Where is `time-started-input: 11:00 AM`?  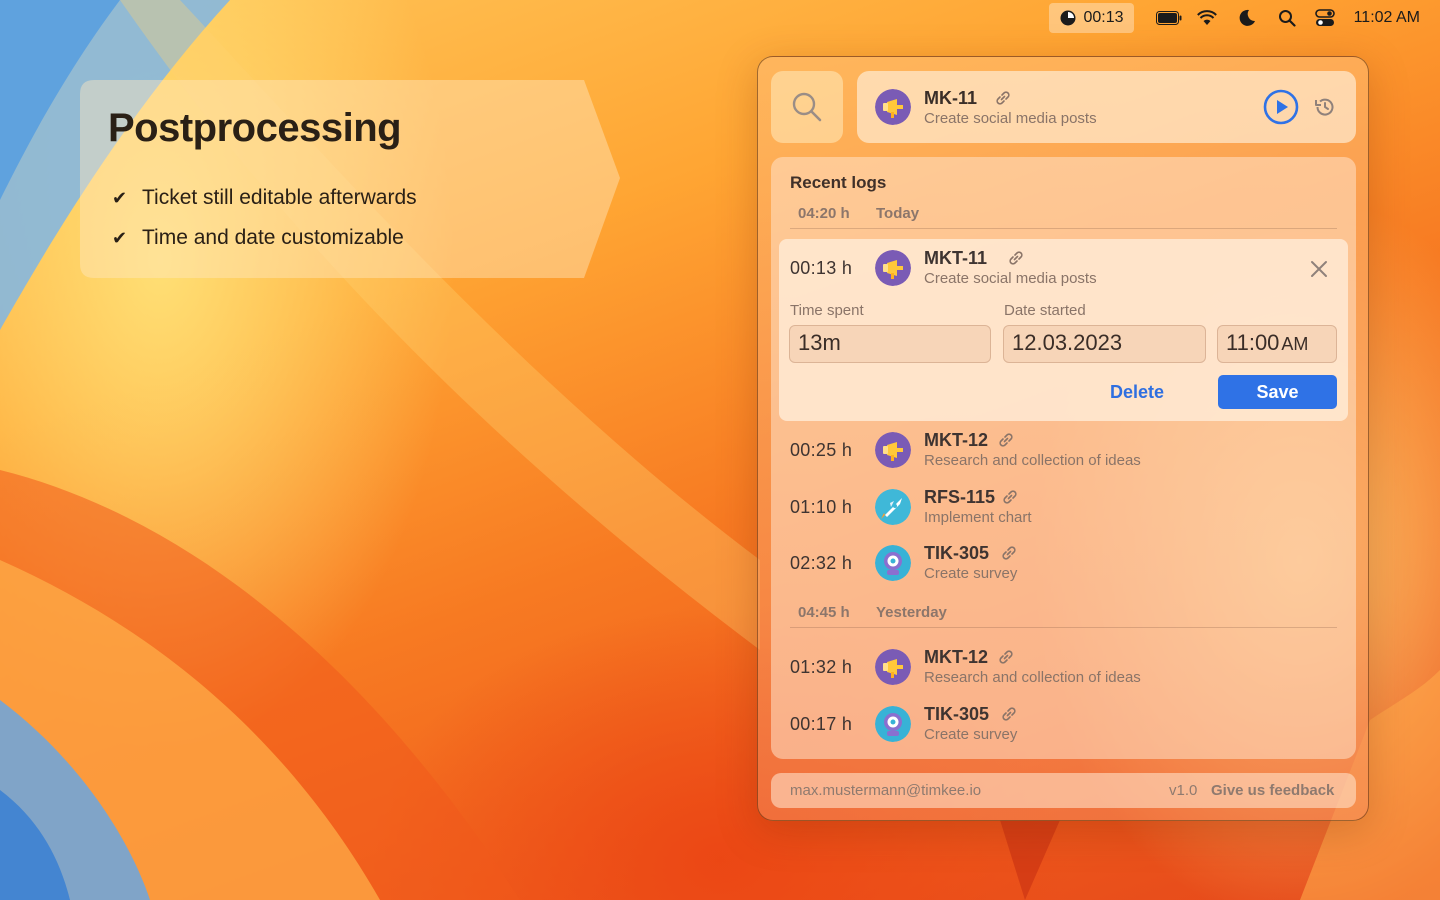 time-started-input: 11:00 AM is located at coordinates (1277, 344).